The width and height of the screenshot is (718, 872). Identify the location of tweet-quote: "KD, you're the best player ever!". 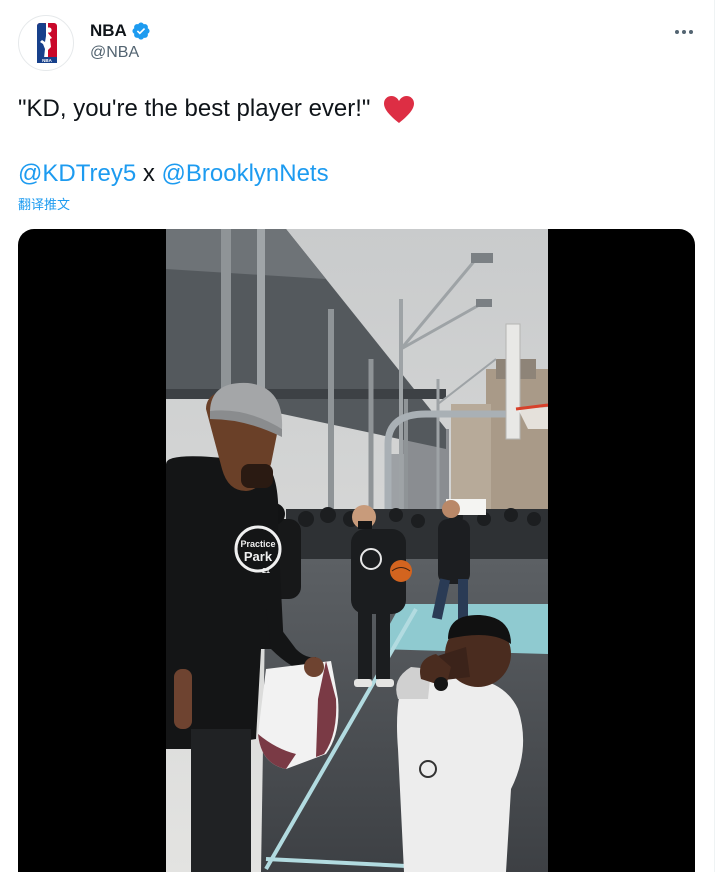
(194, 108).